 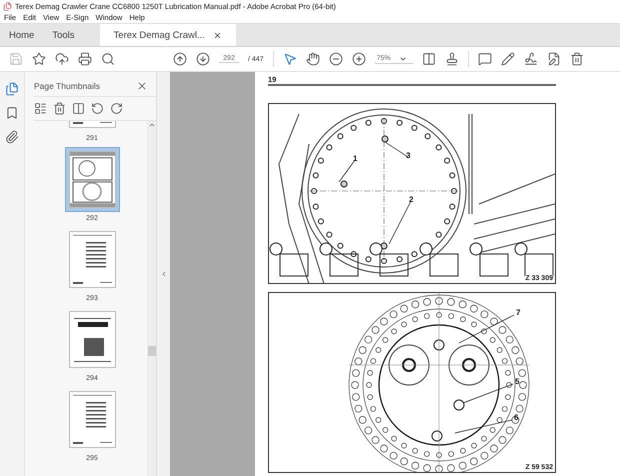 I want to click on scrollbar, so click(x=151, y=298).